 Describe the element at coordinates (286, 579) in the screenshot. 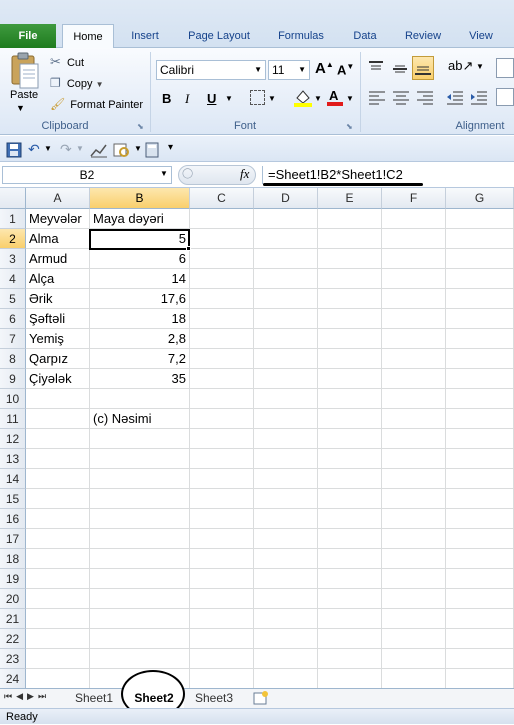

I see `cell-d19` at that location.